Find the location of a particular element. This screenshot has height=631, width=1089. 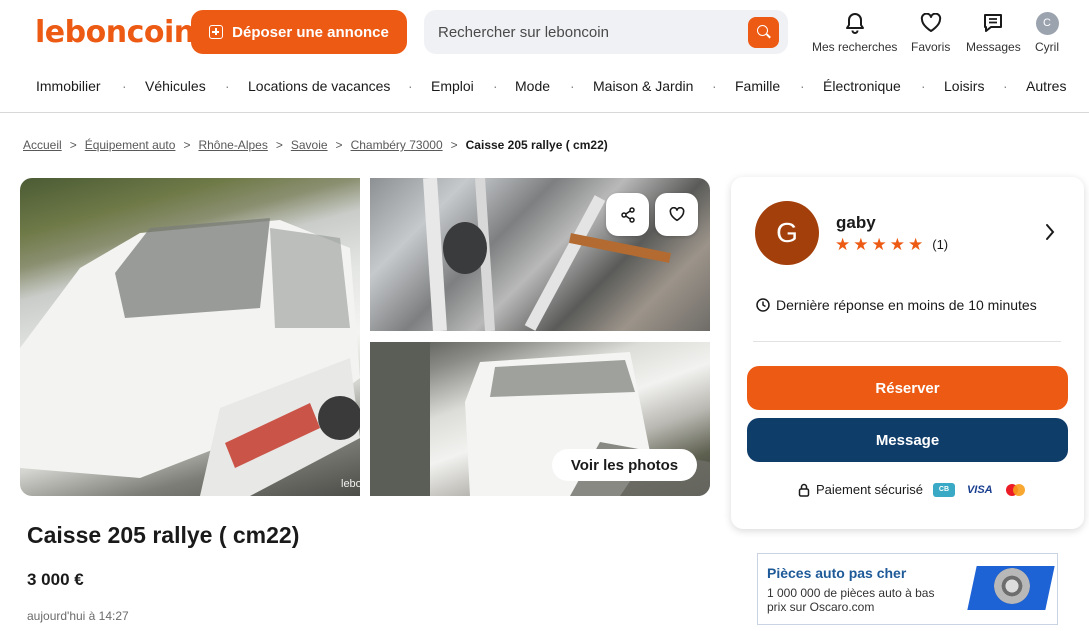

message-button: Message is located at coordinates (907, 440).